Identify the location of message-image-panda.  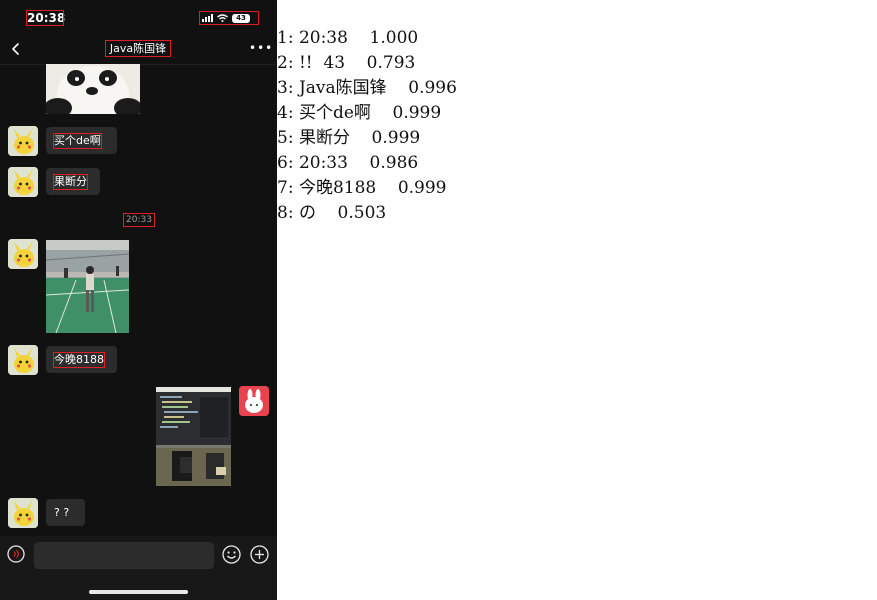
(93, 89).